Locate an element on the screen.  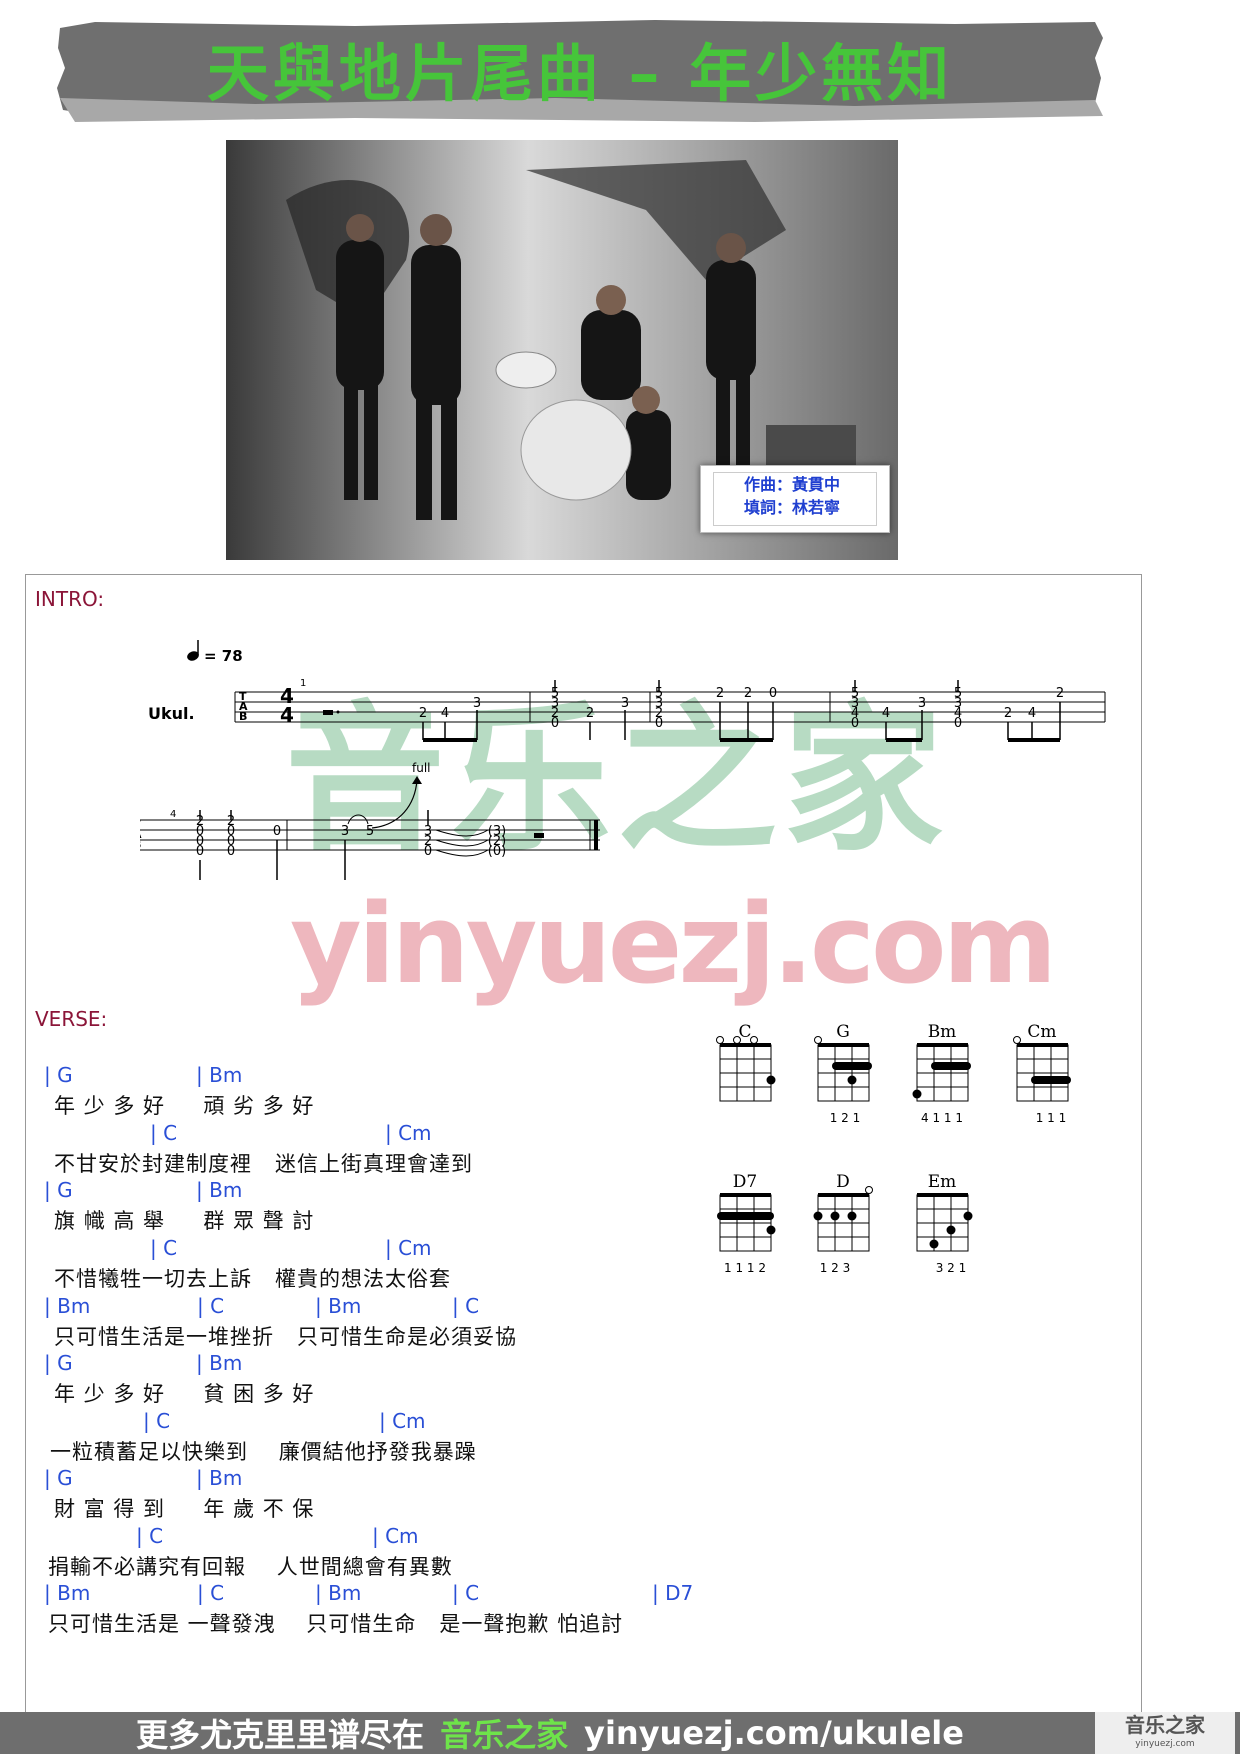
svg-text: Em is located at coordinates (942, 1182).